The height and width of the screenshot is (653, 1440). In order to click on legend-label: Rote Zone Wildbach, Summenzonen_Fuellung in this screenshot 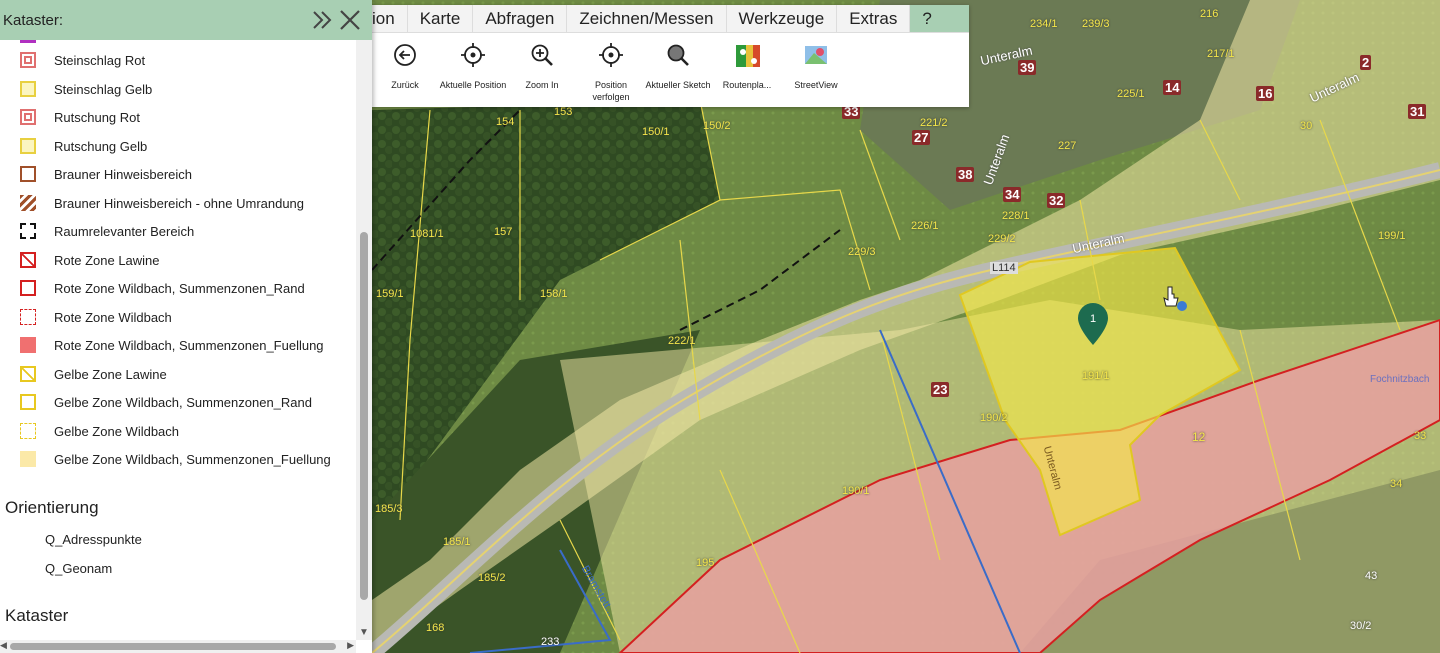, I will do `click(189, 345)`.